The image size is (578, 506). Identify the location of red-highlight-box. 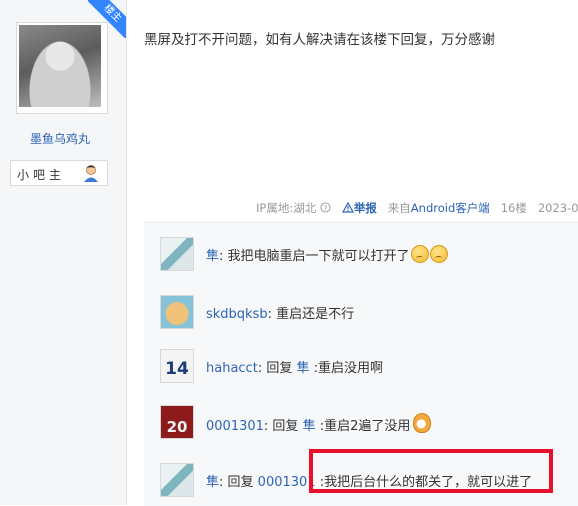
(431, 471).